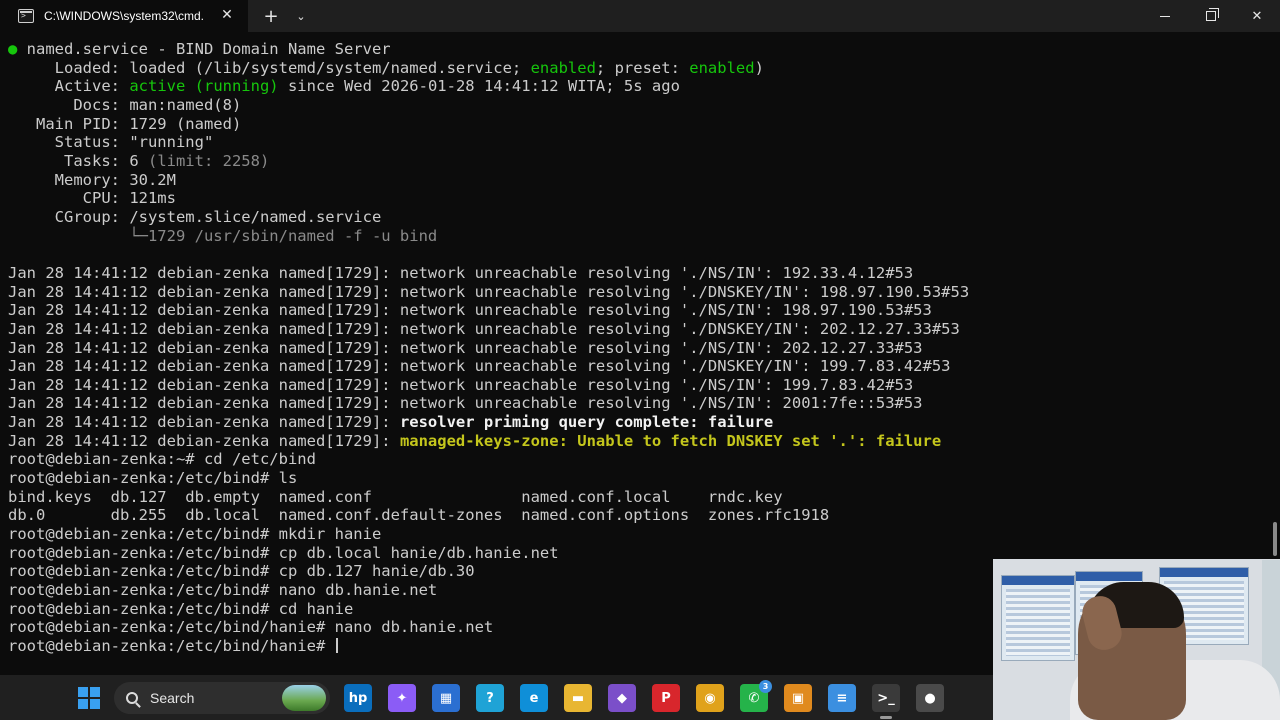  What do you see at coordinates (171, 646) in the screenshot?
I see `terminal-text: root@debian-zenka:/etc/bind/hanie#` at bounding box center [171, 646].